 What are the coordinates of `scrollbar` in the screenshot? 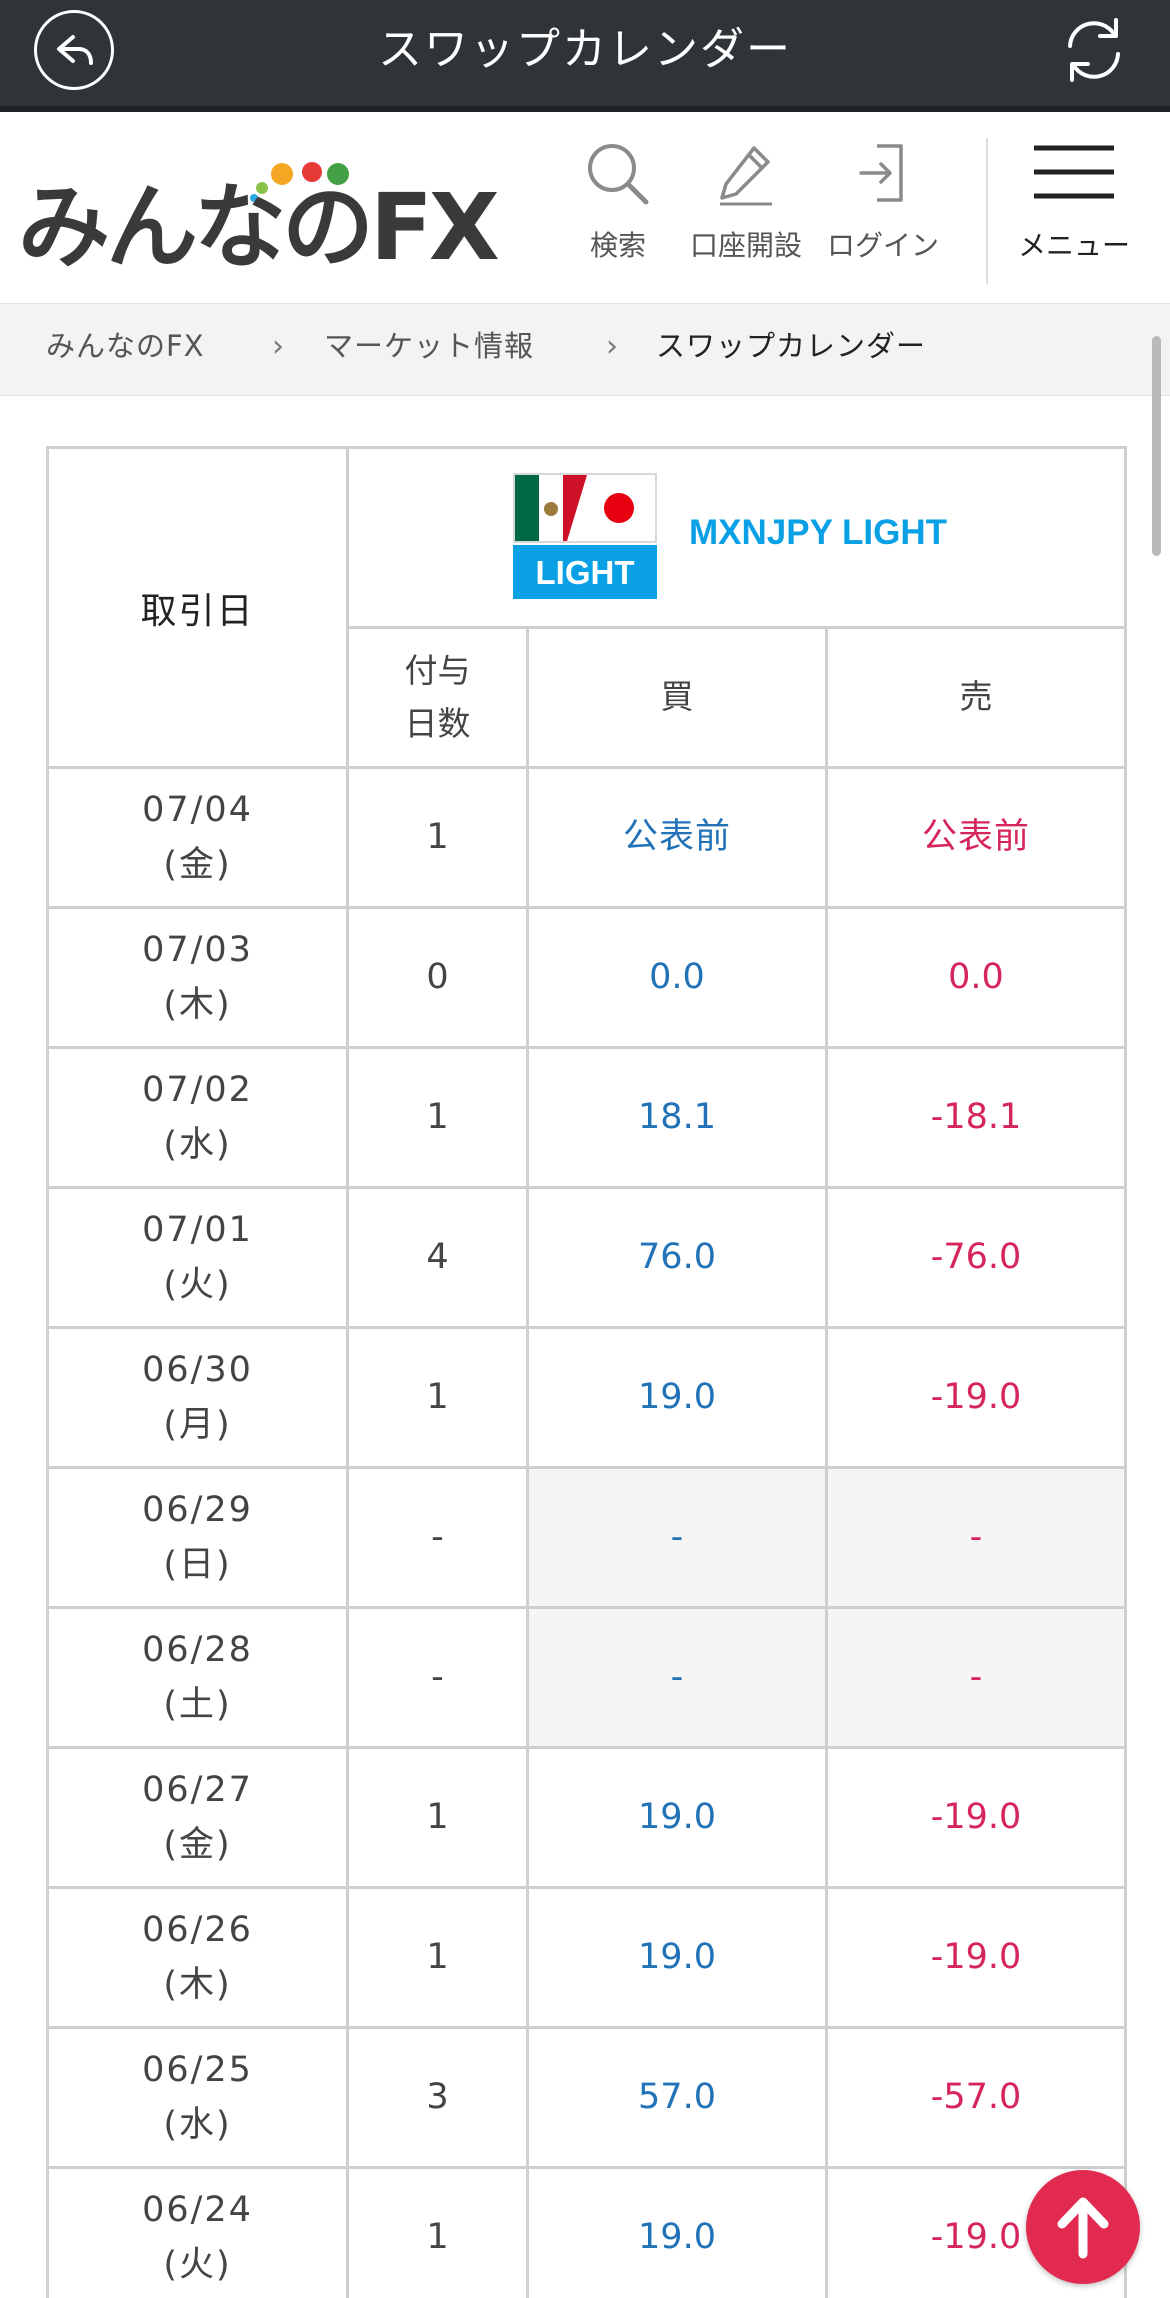 It's located at (1156, 446).